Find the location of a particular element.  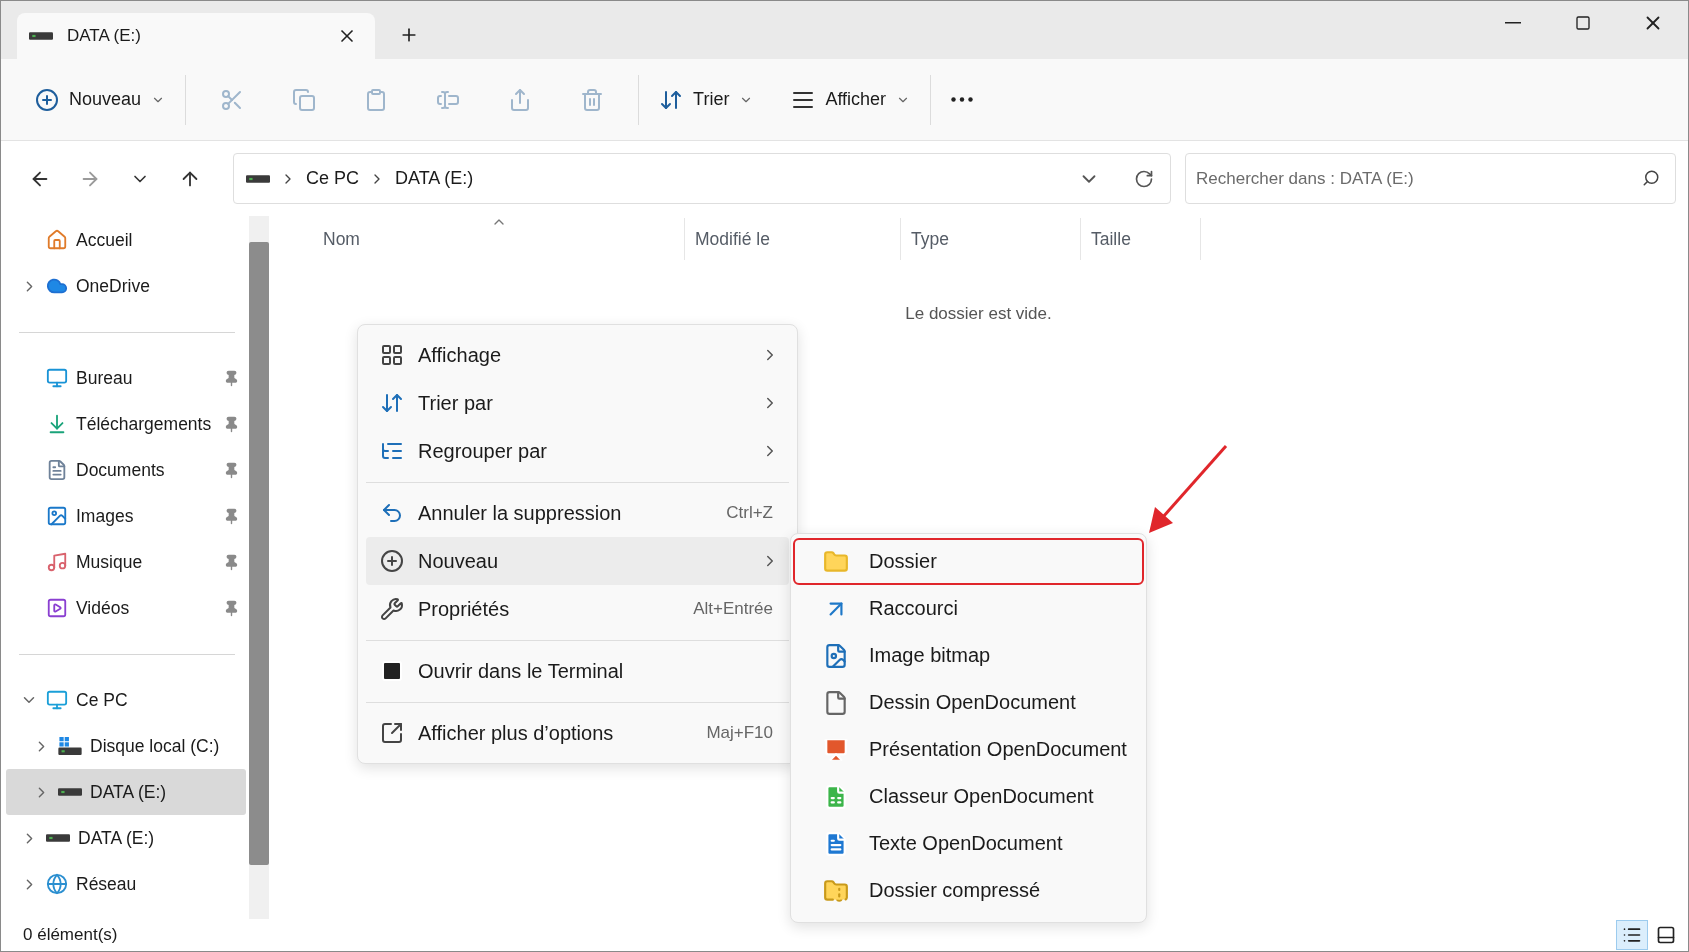

refresh-icon is located at coordinates (1144, 178).